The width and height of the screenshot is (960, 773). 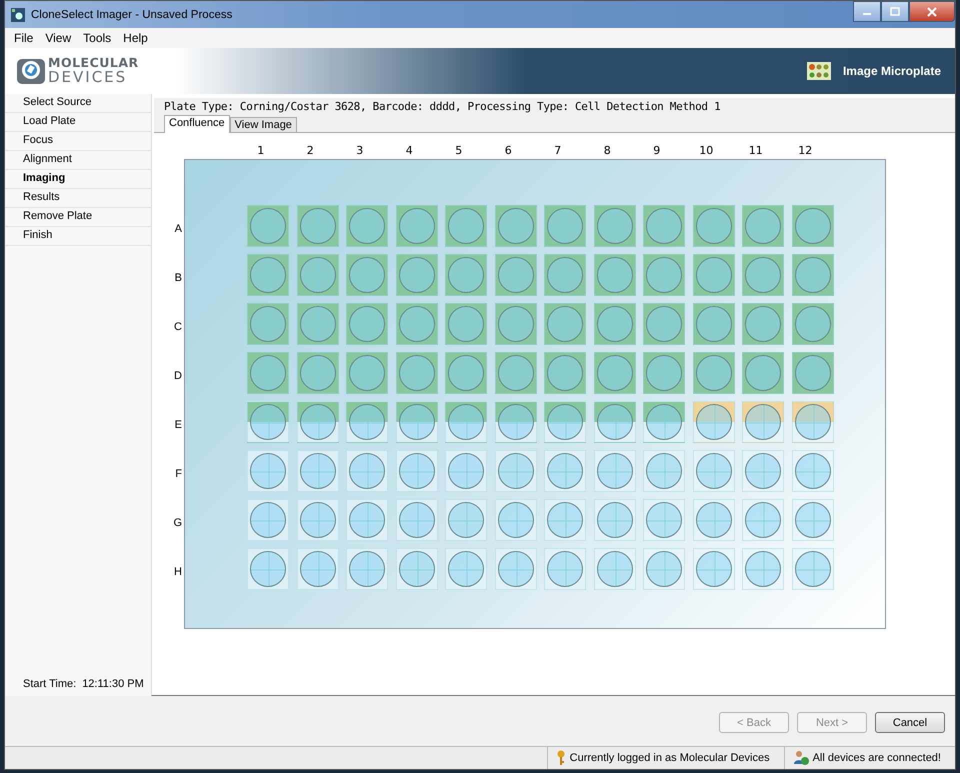 I want to click on minimize-button, so click(x=867, y=11).